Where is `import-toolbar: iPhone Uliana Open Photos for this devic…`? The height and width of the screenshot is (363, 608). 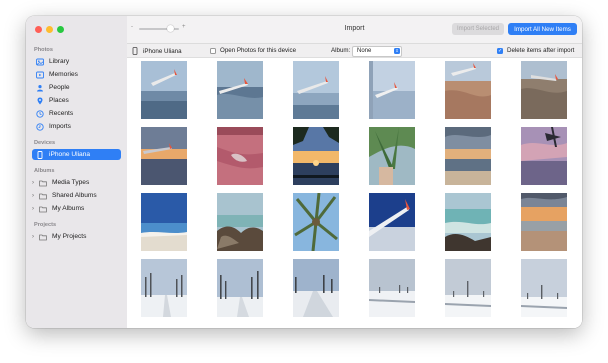
import-toolbar: iPhone Uliana Open Photos for this devic… is located at coordinates (354, 51).